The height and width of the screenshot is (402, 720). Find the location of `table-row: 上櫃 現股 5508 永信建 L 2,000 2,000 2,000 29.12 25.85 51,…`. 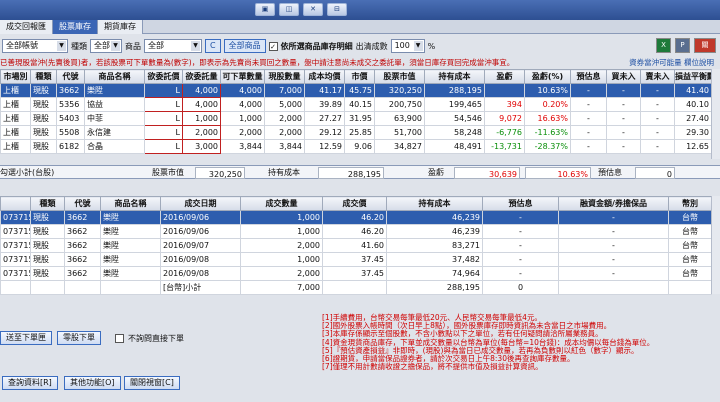

table-row: 上櫃 現股 5508 永信建 L 2,000 2,000 2,000 29.12 25.85 51,… is located at coordinates (356, 132).